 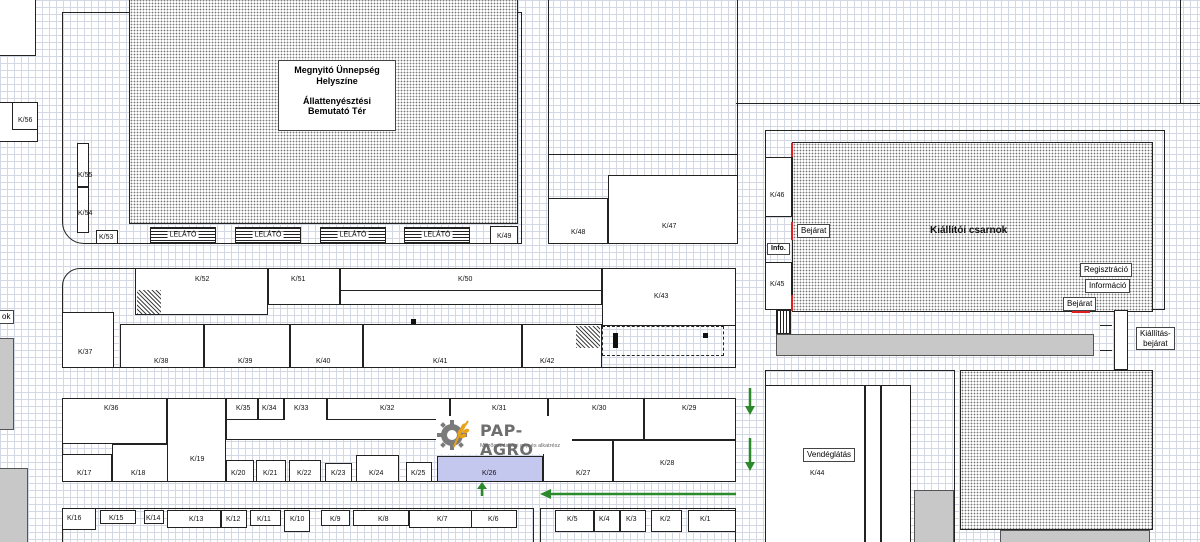 I want to click on stand-k13-label: K/13, so click(x=196, y=519).